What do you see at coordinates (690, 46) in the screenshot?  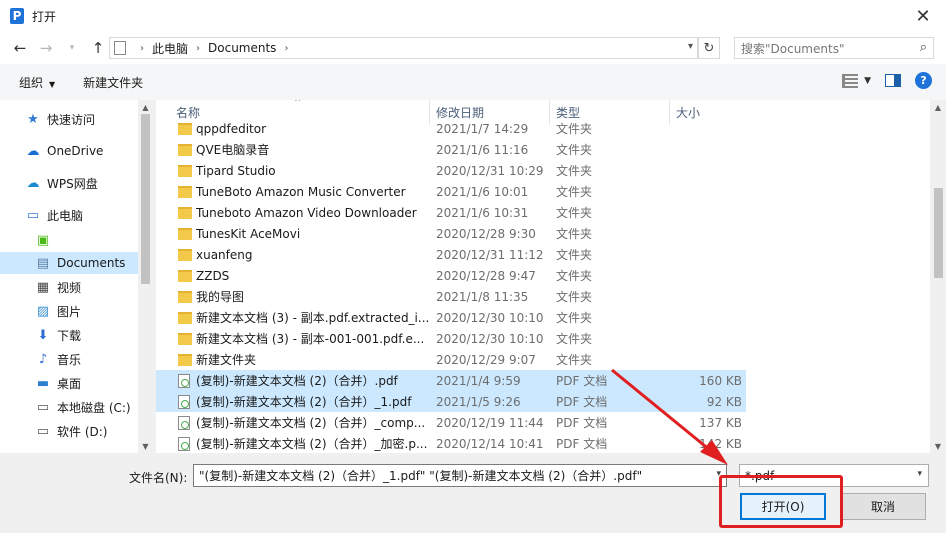 I see `address-dropdown-icon: ▾` at bounding box center [690, 46].